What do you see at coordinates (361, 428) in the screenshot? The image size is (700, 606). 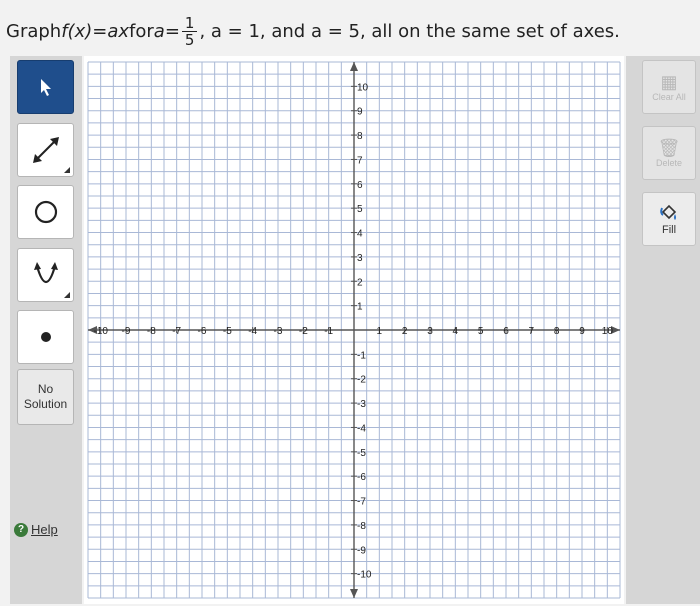 I see `y-tick-label: -4` at bounding box center [361, 428].